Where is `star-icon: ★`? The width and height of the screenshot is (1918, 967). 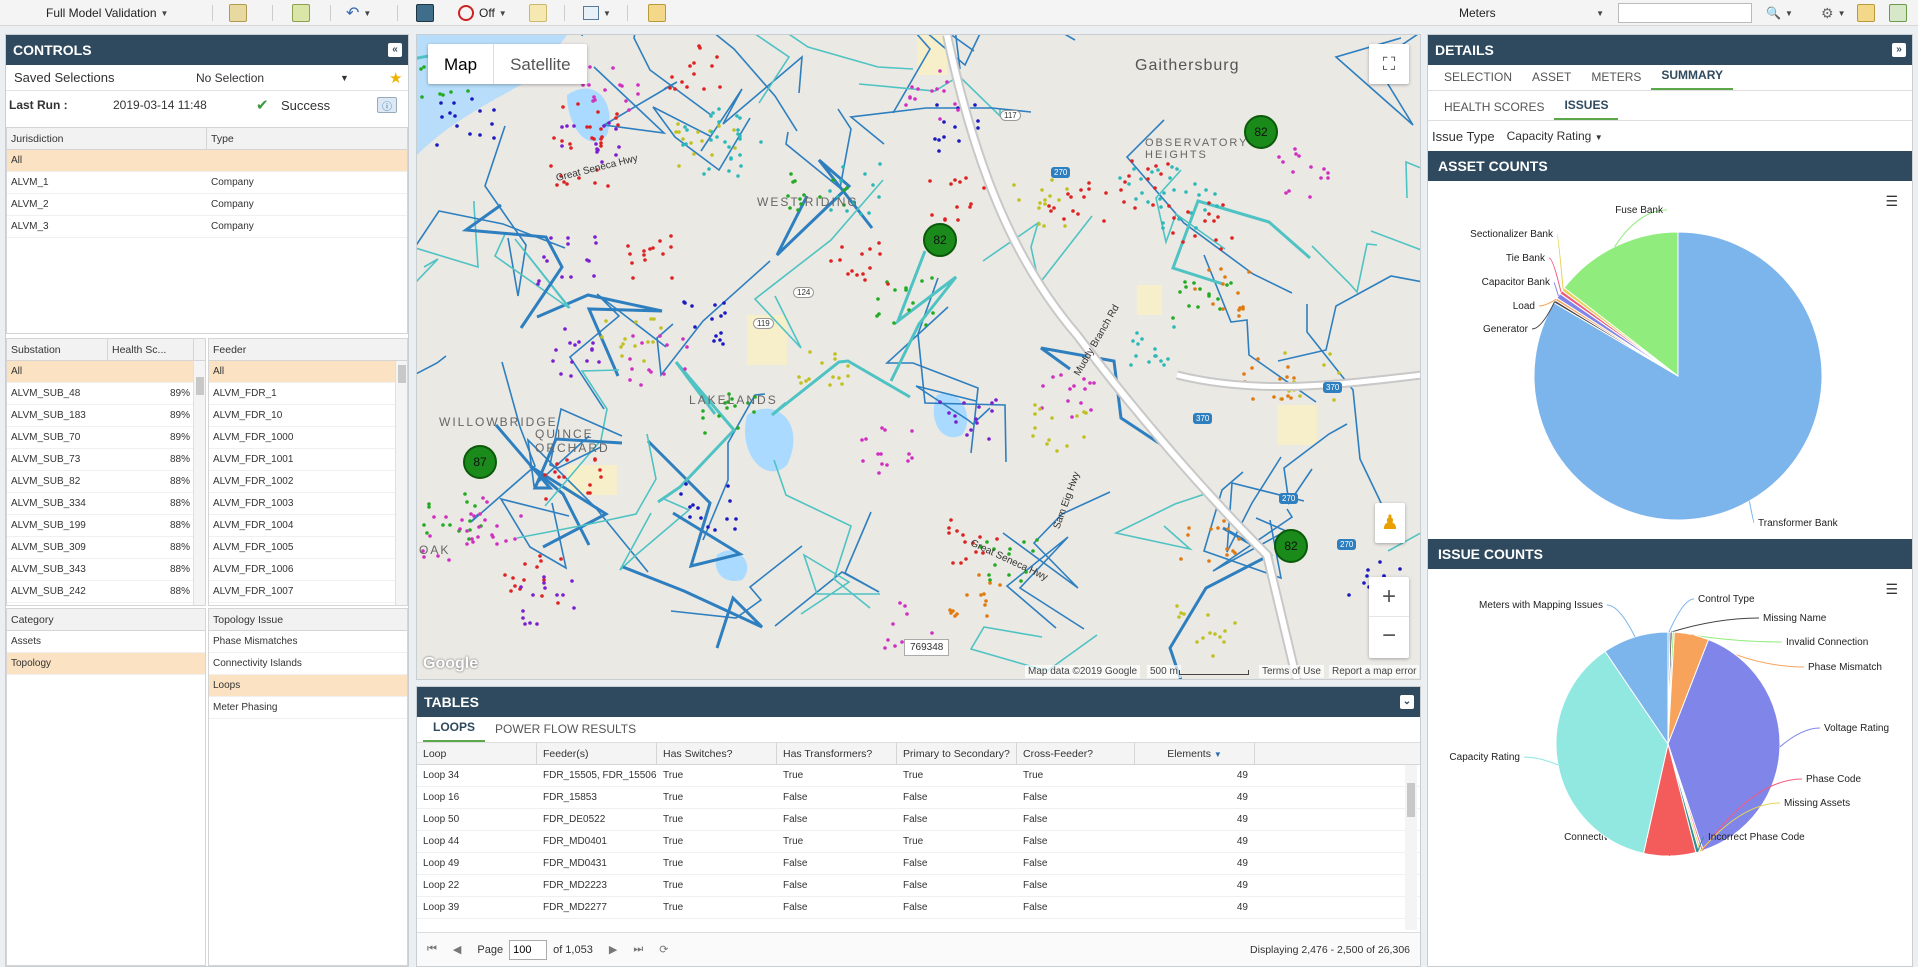
star-icon: ★ is located at coordinates (395, 78).